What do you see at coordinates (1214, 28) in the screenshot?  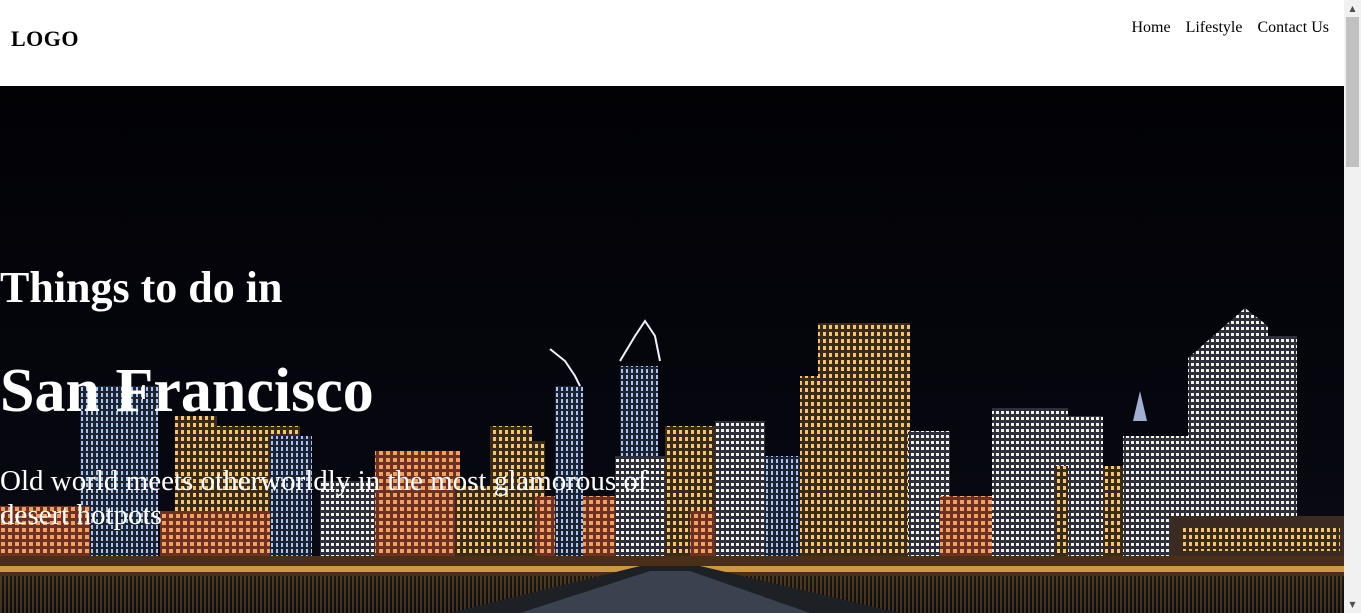 I see `nav-link-lifestyle: Lifestyle` at bounding box center [1214, 28].